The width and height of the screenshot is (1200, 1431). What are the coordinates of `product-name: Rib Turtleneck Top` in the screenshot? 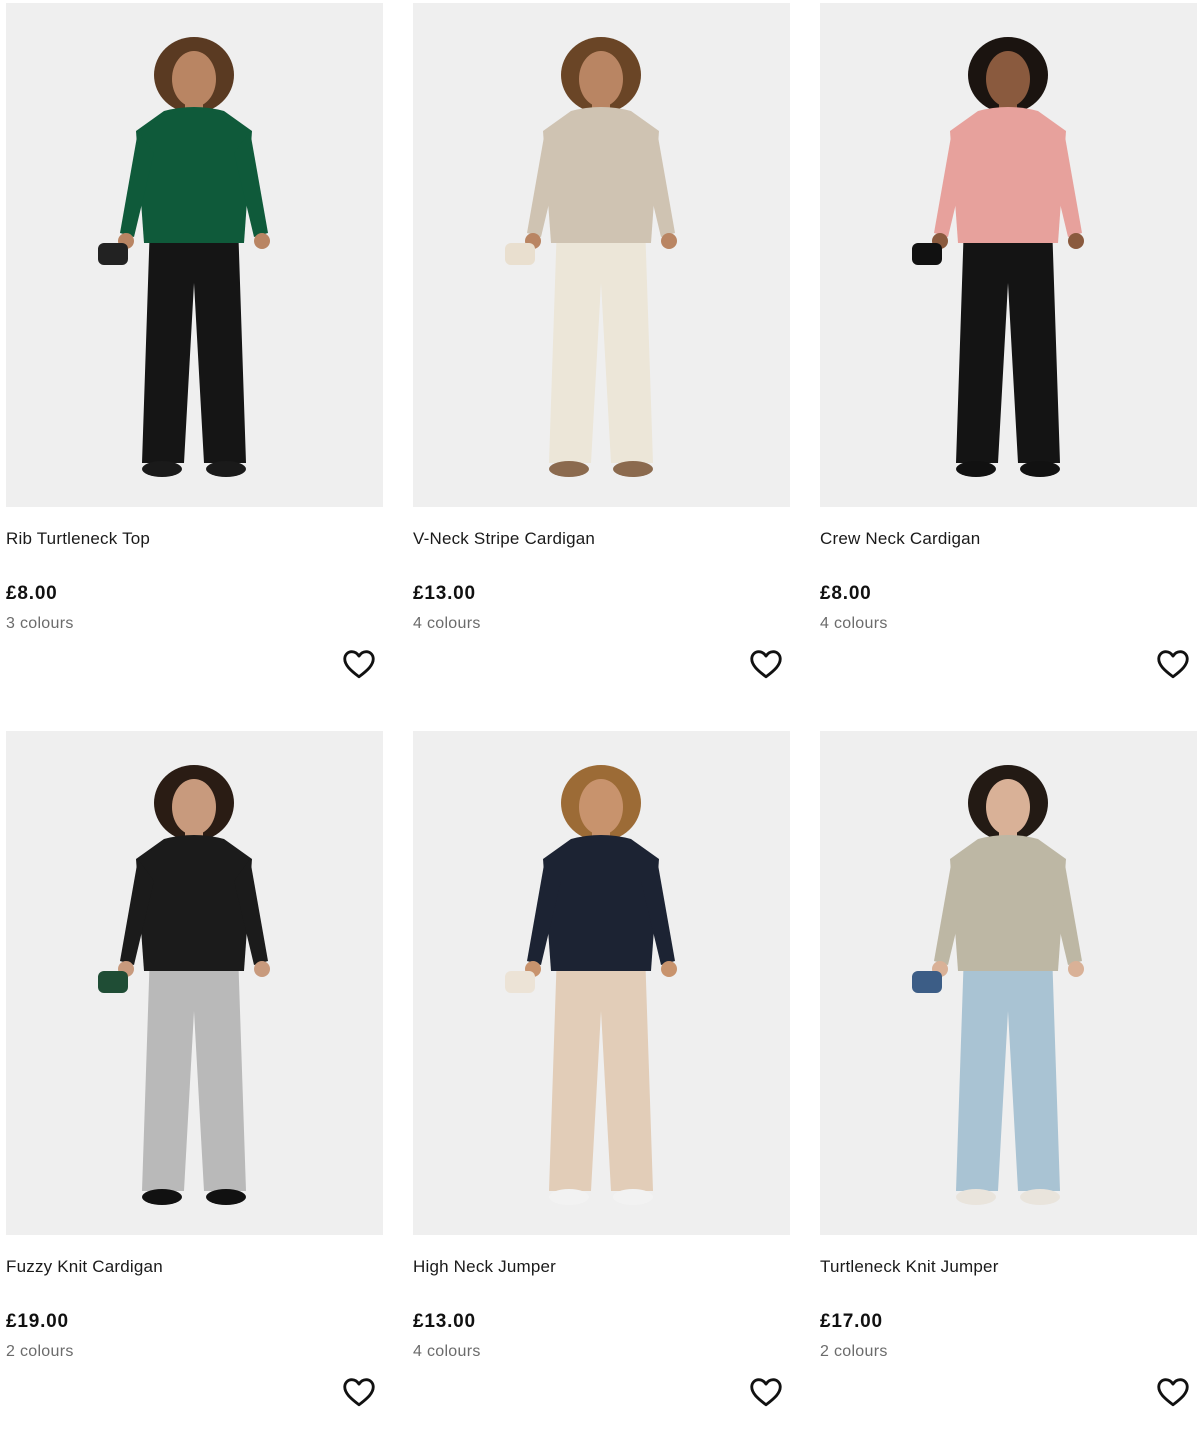 It's located at (78, 539).